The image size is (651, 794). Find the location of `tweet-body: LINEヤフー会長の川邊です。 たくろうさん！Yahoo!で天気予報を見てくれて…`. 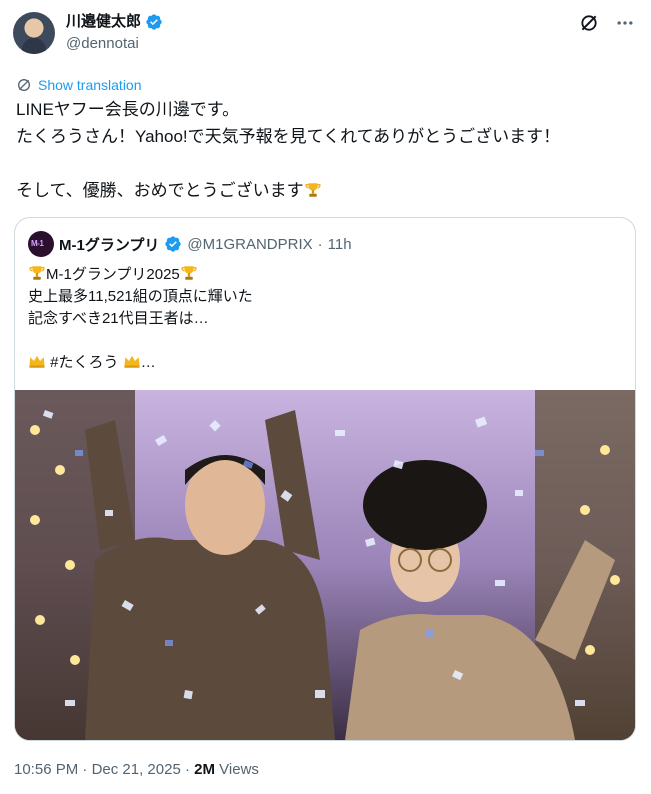

tweet-body: LINEヤフー会長の川邊です。 たくろうさん！Yahoo!で天気予報を見てくれて… is located at coordinates (326, 150).